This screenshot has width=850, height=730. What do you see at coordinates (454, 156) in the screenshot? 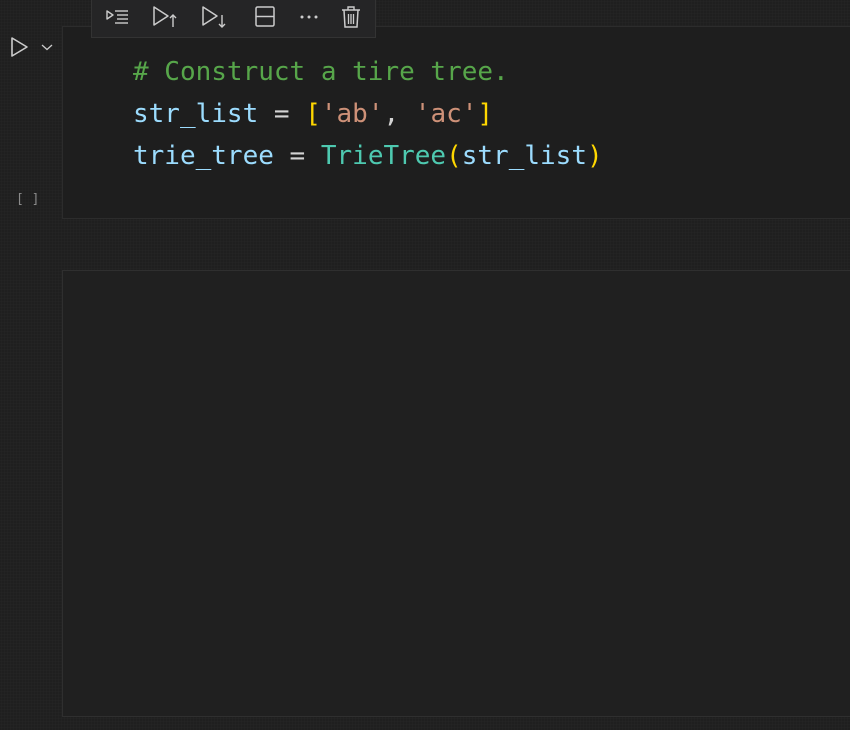
I see `paren-token: (` at bounding box center [454, 156].